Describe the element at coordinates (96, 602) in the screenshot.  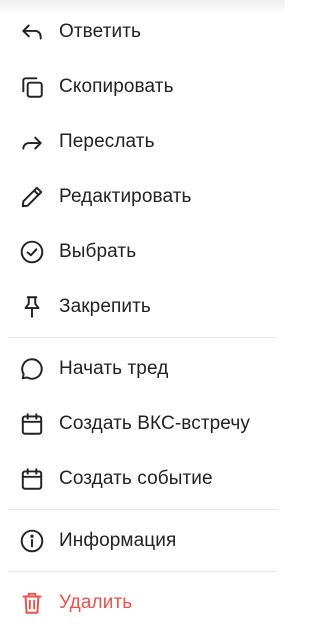
I see `menu-item-label: Удалить` at that location.